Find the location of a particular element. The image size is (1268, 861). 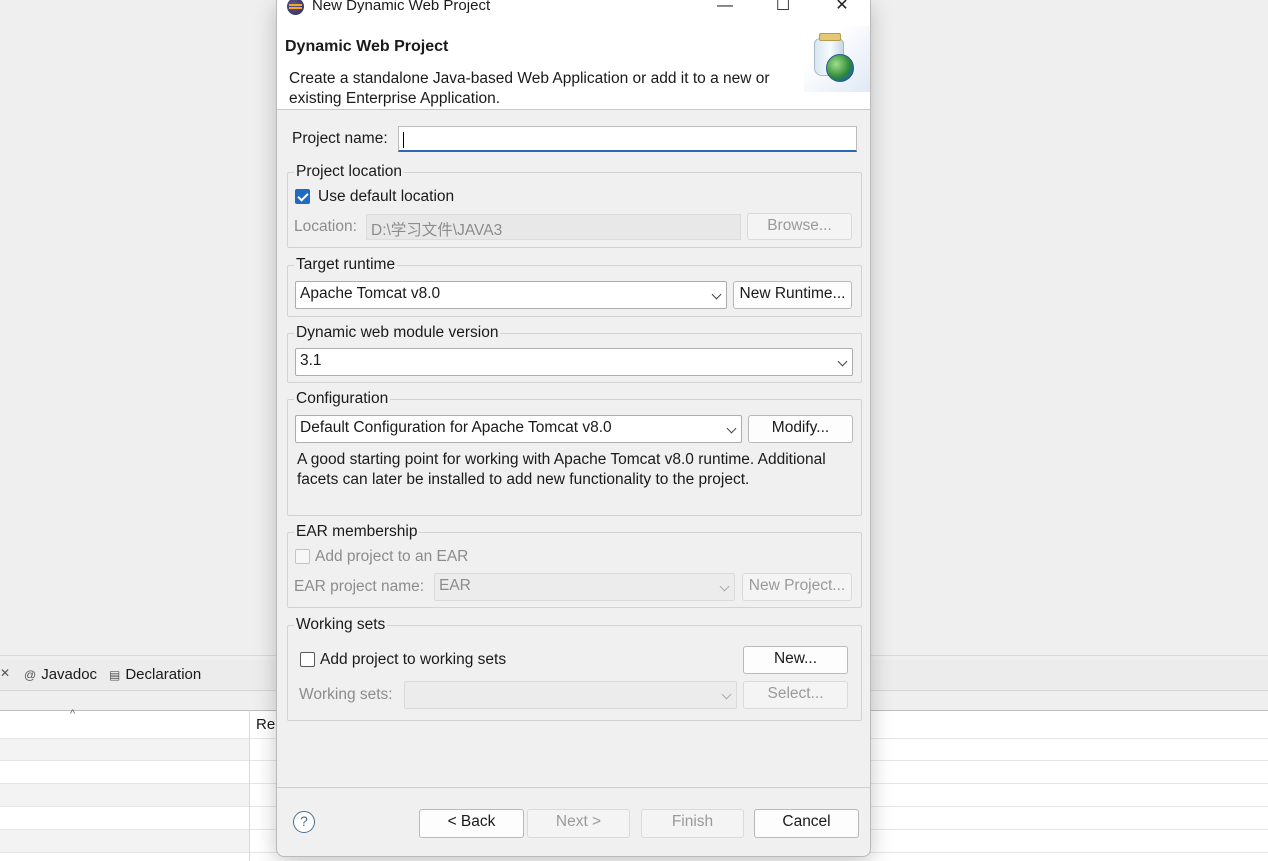

add-to-working-sets-label: Add project to working sets is located at coordinates (413, 660).